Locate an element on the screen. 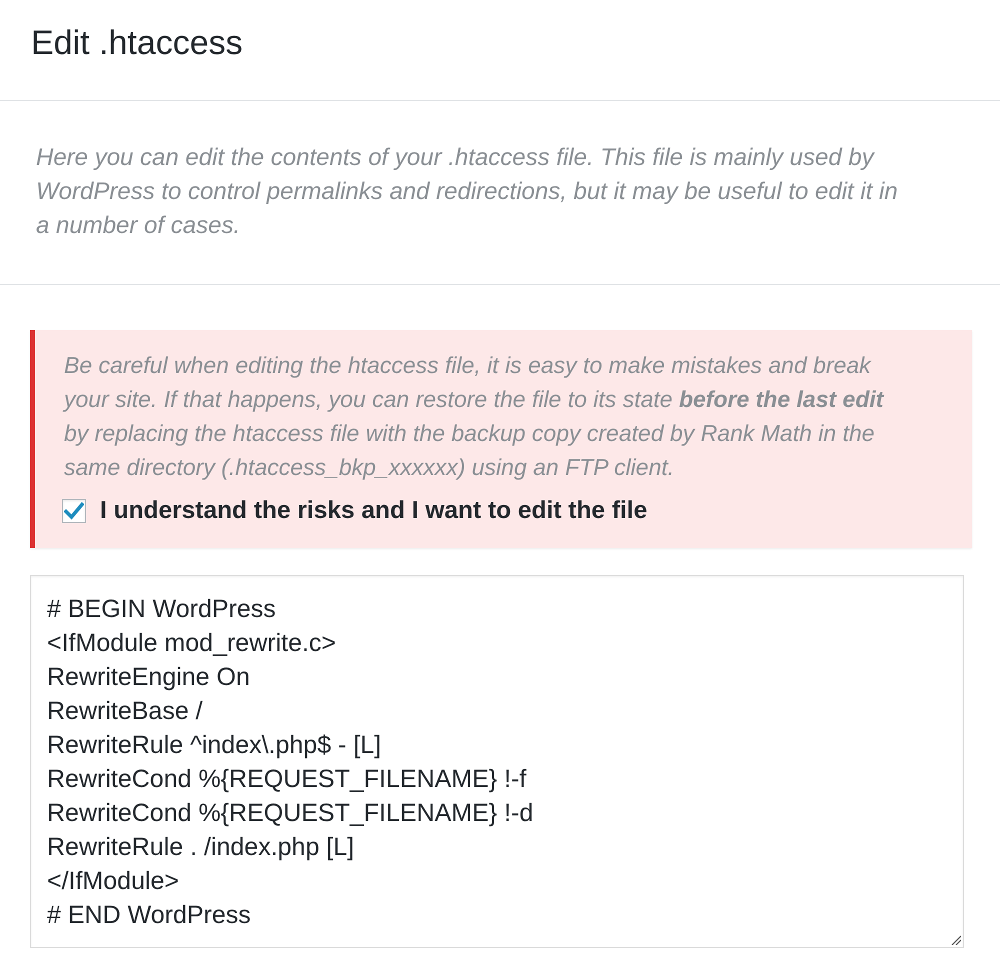 This screenshot has height=978, width=1000. warning-text: Be careful when editing the htaccess file, it is easy to make mistakes and break your site. If that happens, you can restore the file to its state before the last edit by replacing the htaccess file with the backup copy created by Rank Math in the same directory (.htaccess_bkp_xxxxxx) using an FTP client. is located at coordinates (475, 416).